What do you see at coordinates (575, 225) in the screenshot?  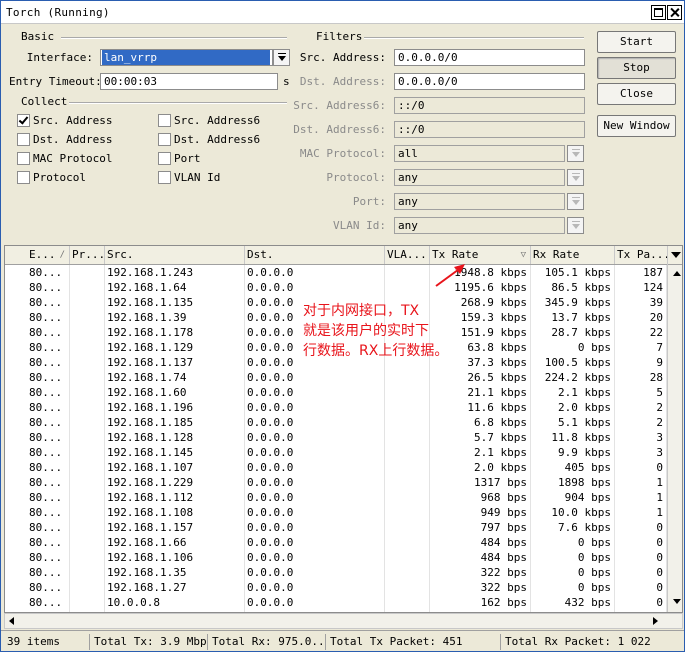 I see `vlan-dropdown-icon` at bounding box center [575, 225].